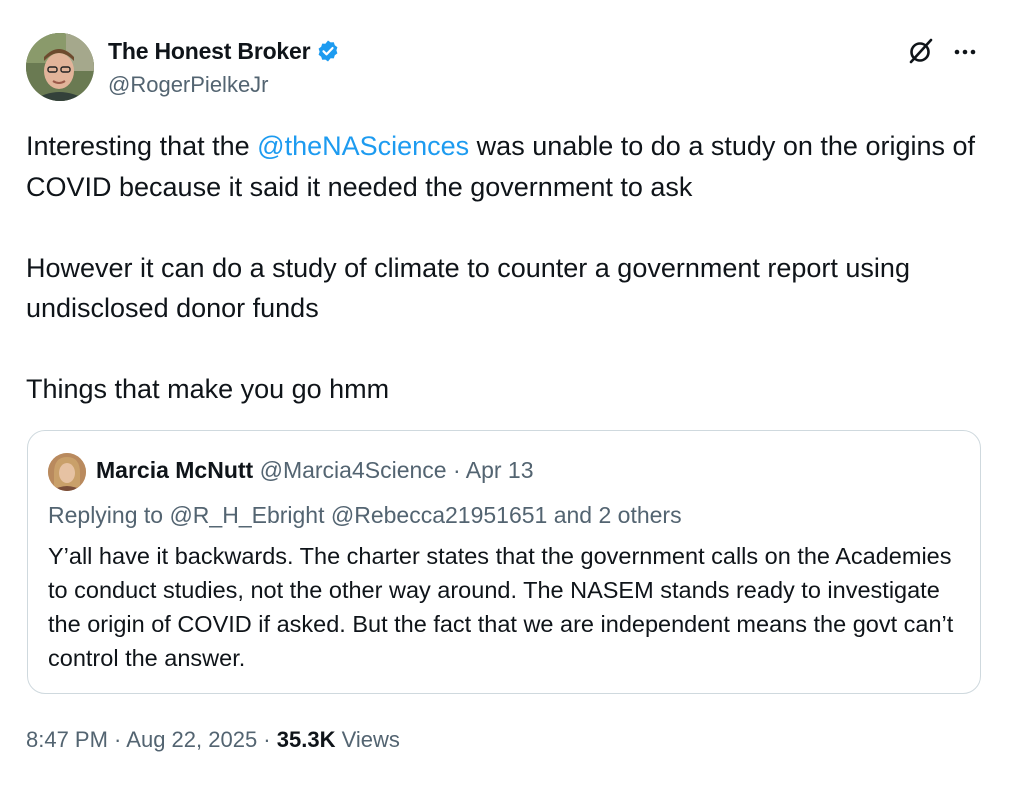 The image size is (1024, 789). I want to click on author-avatar, so click(60, 67).